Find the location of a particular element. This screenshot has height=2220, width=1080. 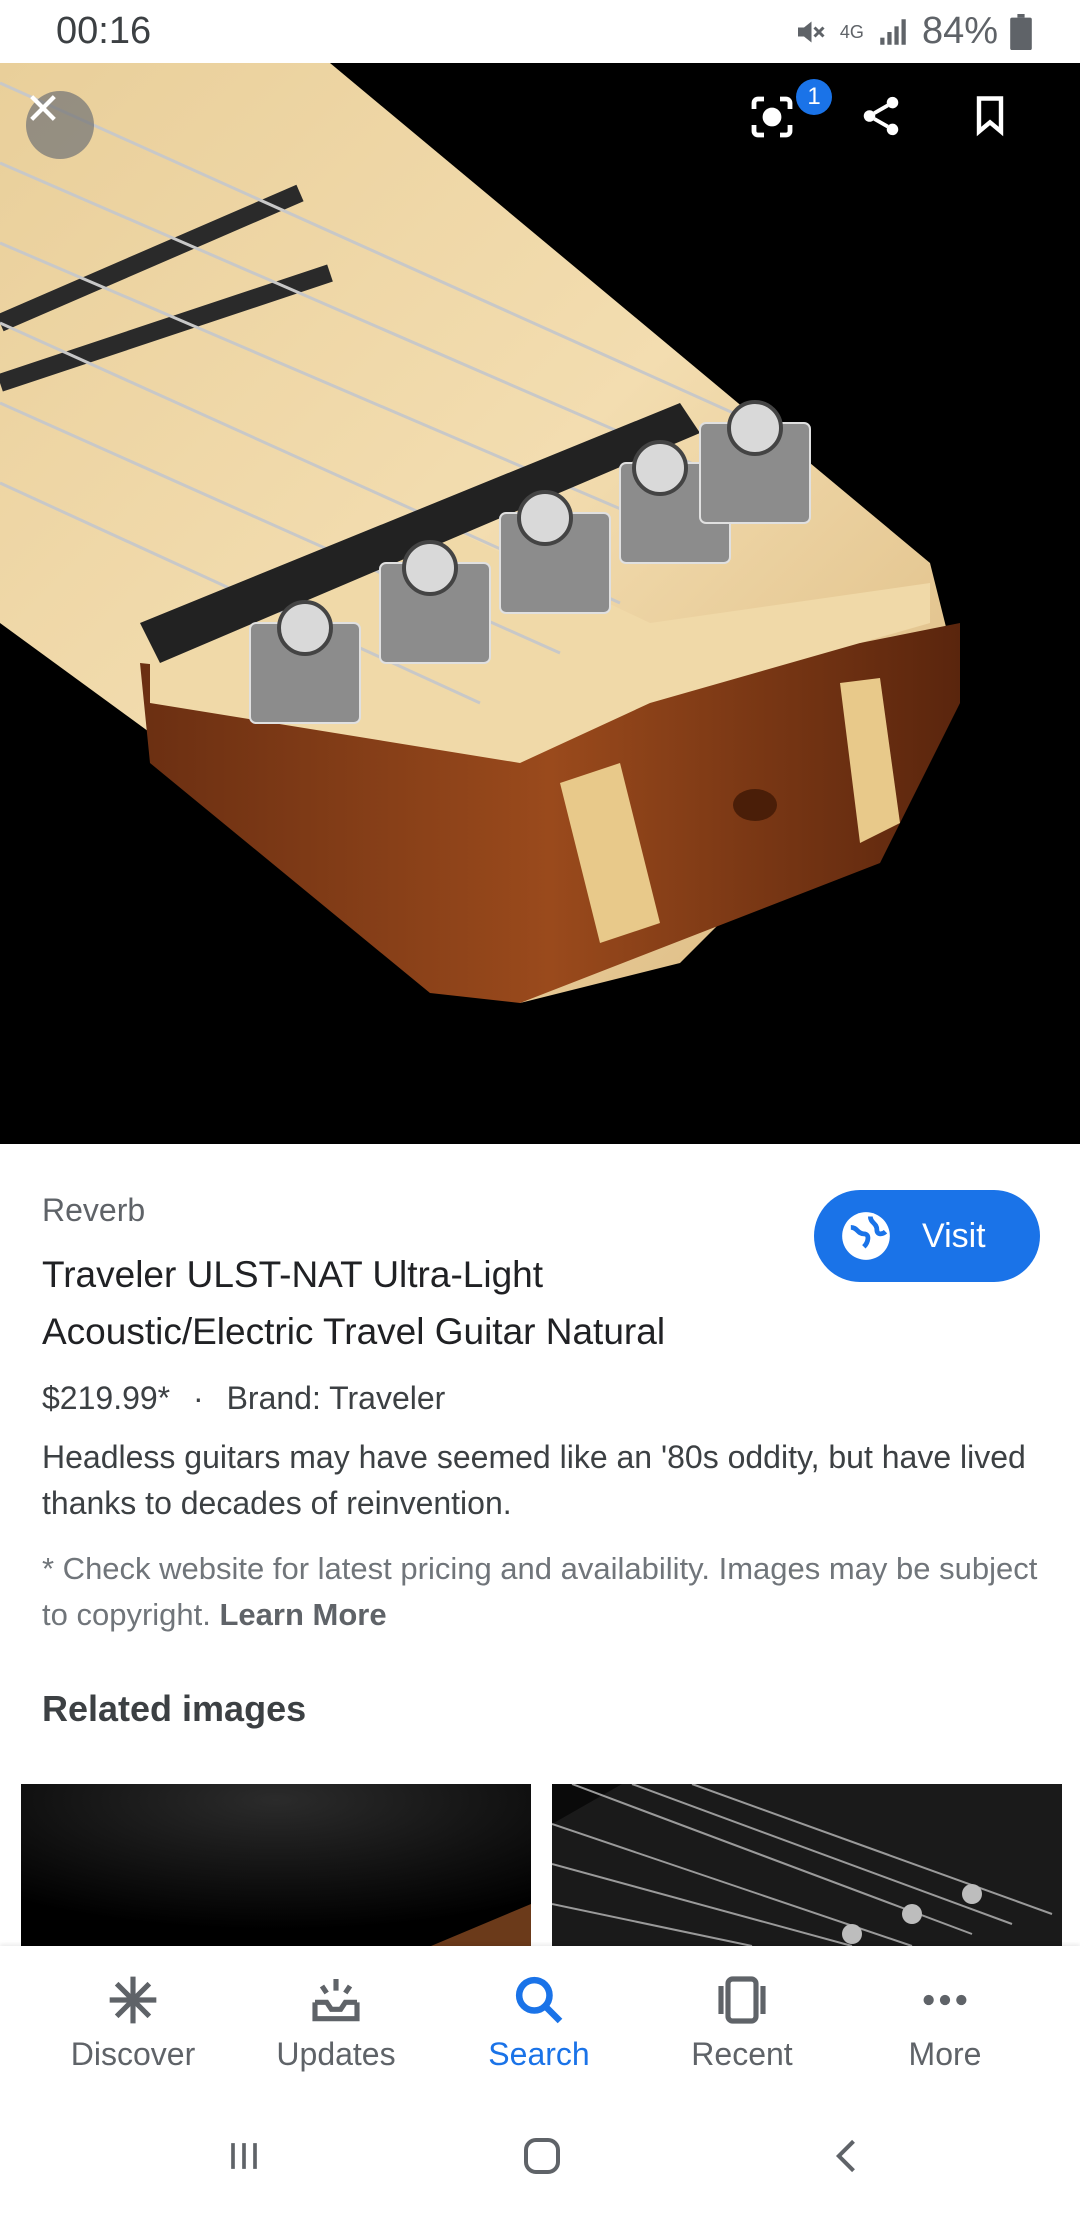

bookmark-button is located at coordinates (1001, 126).